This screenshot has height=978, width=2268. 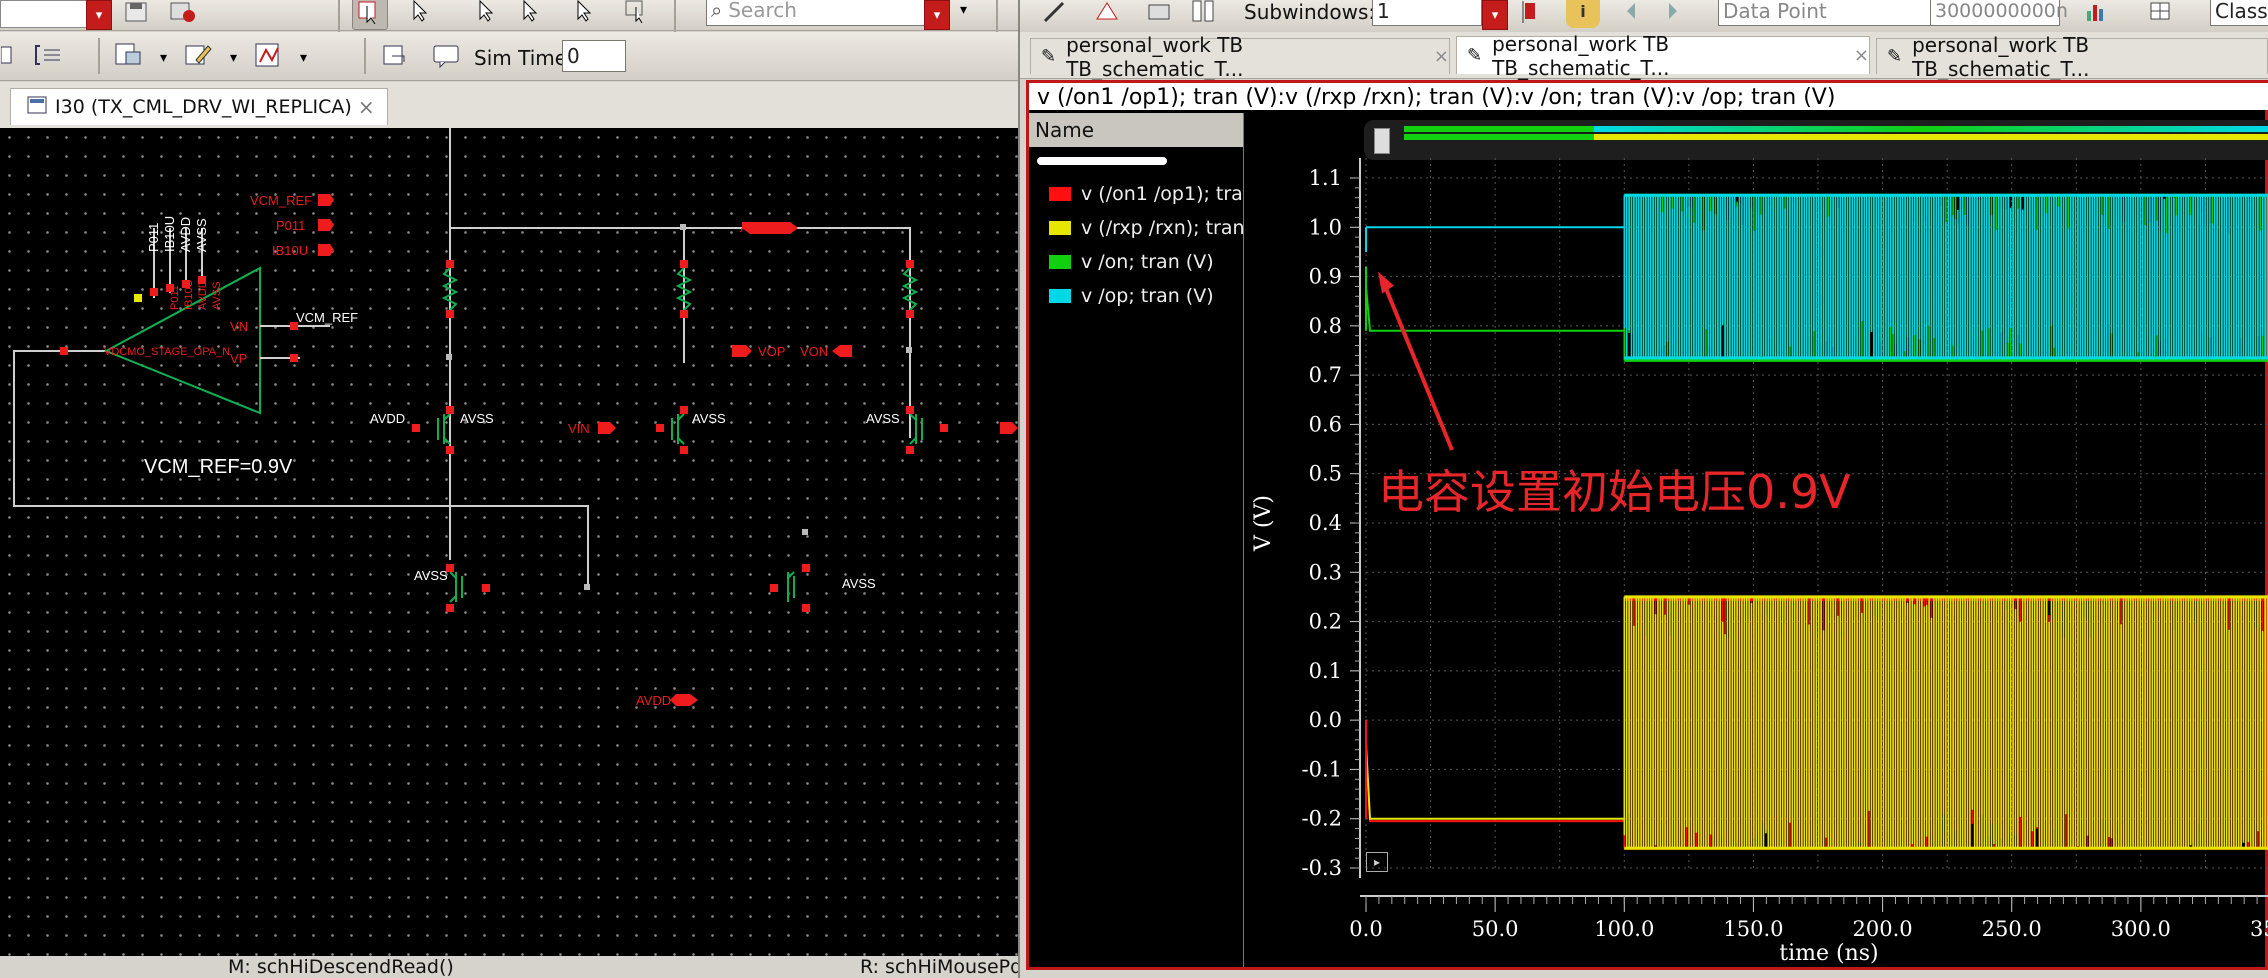 What do you see at coordinates (49, 55) in the screenshot?
I see `property-icon` at bounding box center [49, 55].